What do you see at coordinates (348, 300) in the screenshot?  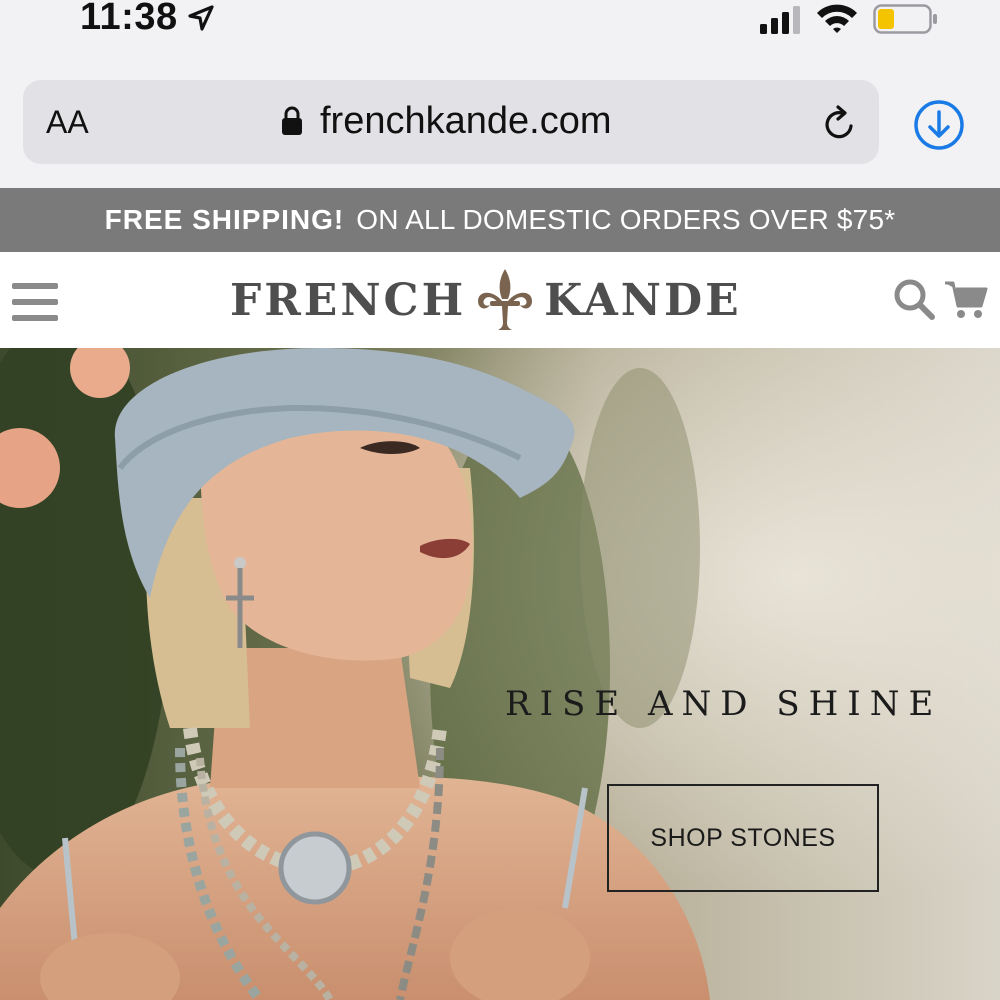 I see `logo-text-left: FRENCH` at bounding box center [348, 300].